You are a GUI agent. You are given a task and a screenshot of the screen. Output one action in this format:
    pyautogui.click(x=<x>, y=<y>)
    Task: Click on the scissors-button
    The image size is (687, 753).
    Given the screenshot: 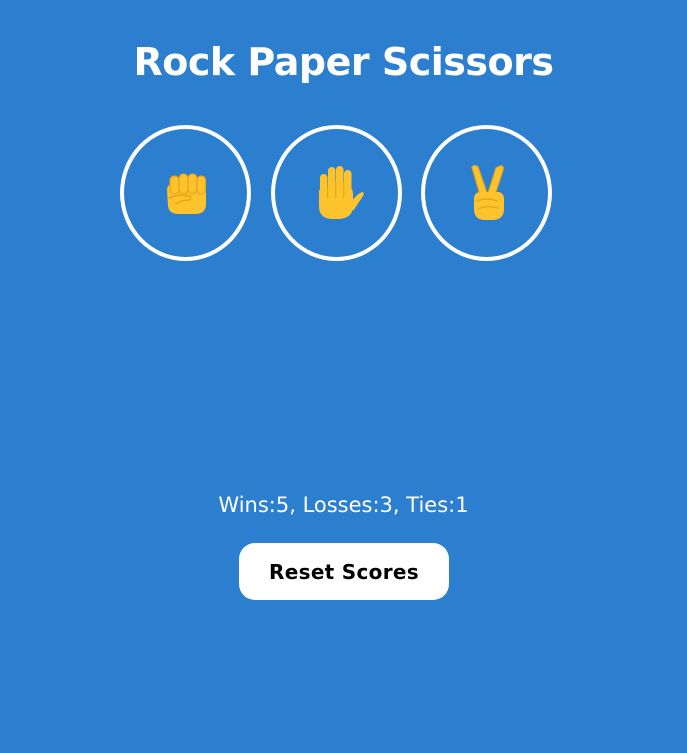 What is the action you would take?
    pyautogui.click(x=486, y=193)
    